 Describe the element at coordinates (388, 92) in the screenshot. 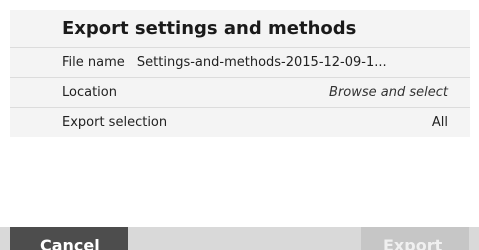

I see `location-browse-link: Browse and select` at that location.